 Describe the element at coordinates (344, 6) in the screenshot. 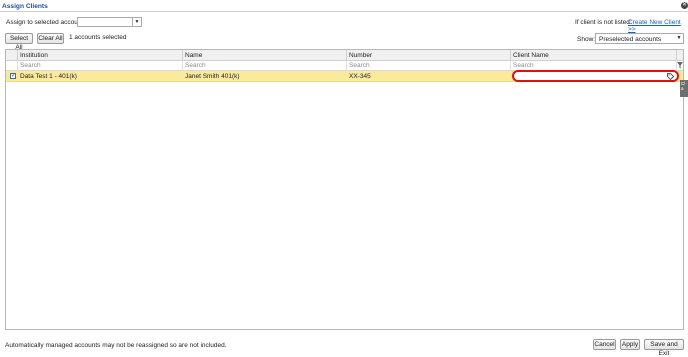

I see `dialog-titlebar: Assign Clients ✕` at that location.